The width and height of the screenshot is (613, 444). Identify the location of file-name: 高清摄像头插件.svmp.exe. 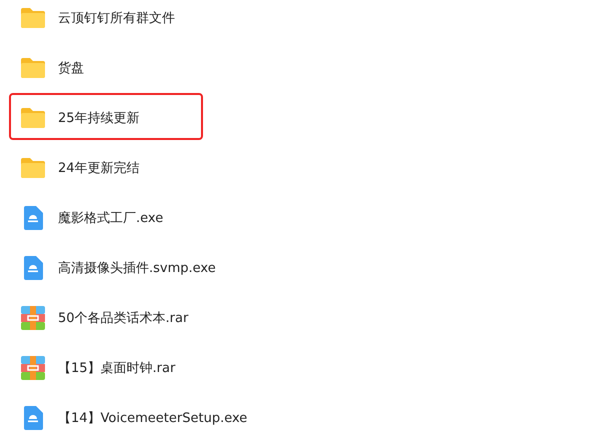
(137, 268).